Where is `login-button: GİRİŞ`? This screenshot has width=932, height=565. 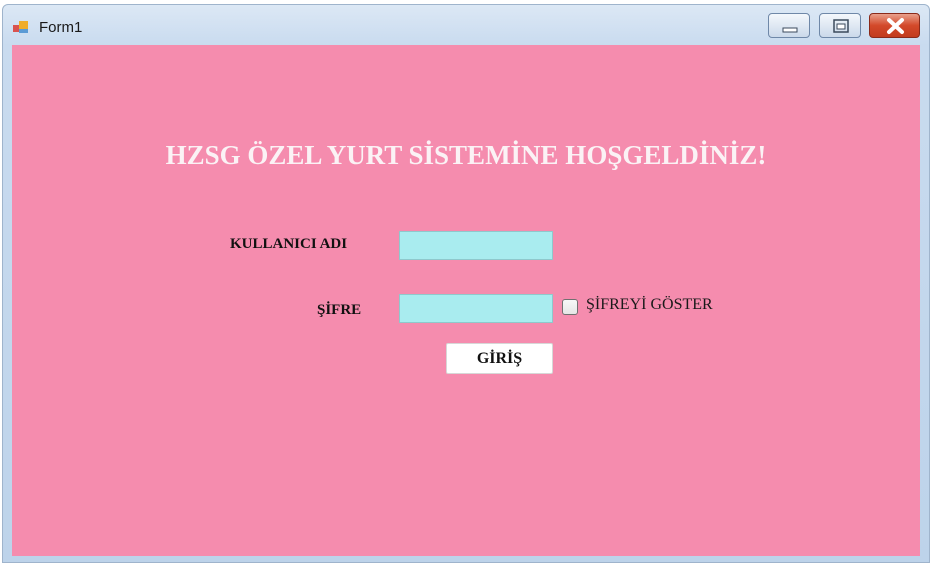
login-button: GİRİŞ is located at coordinates (499, 358).